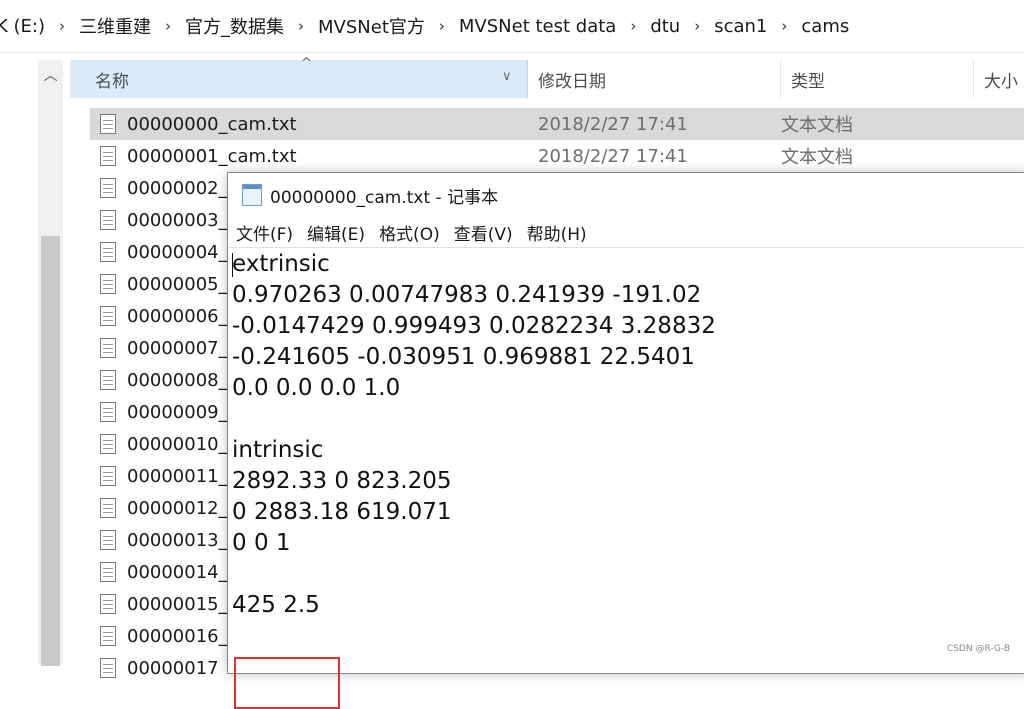 This screenshot has height=709, width=1024. I want to click on notepad-menu-bar: 文件(F) 编辑(E) 格式(O) 查看(V) 帮助(H), so click(626, 232).